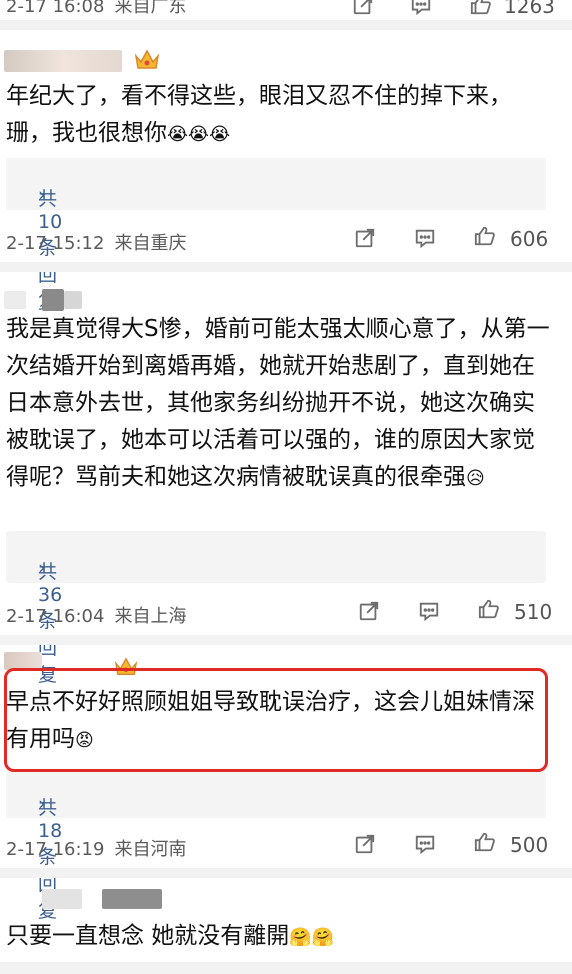 This screenshot has height=974, width=572. I want to click on comment-date: 2-17 16:04, so click(55, 616).